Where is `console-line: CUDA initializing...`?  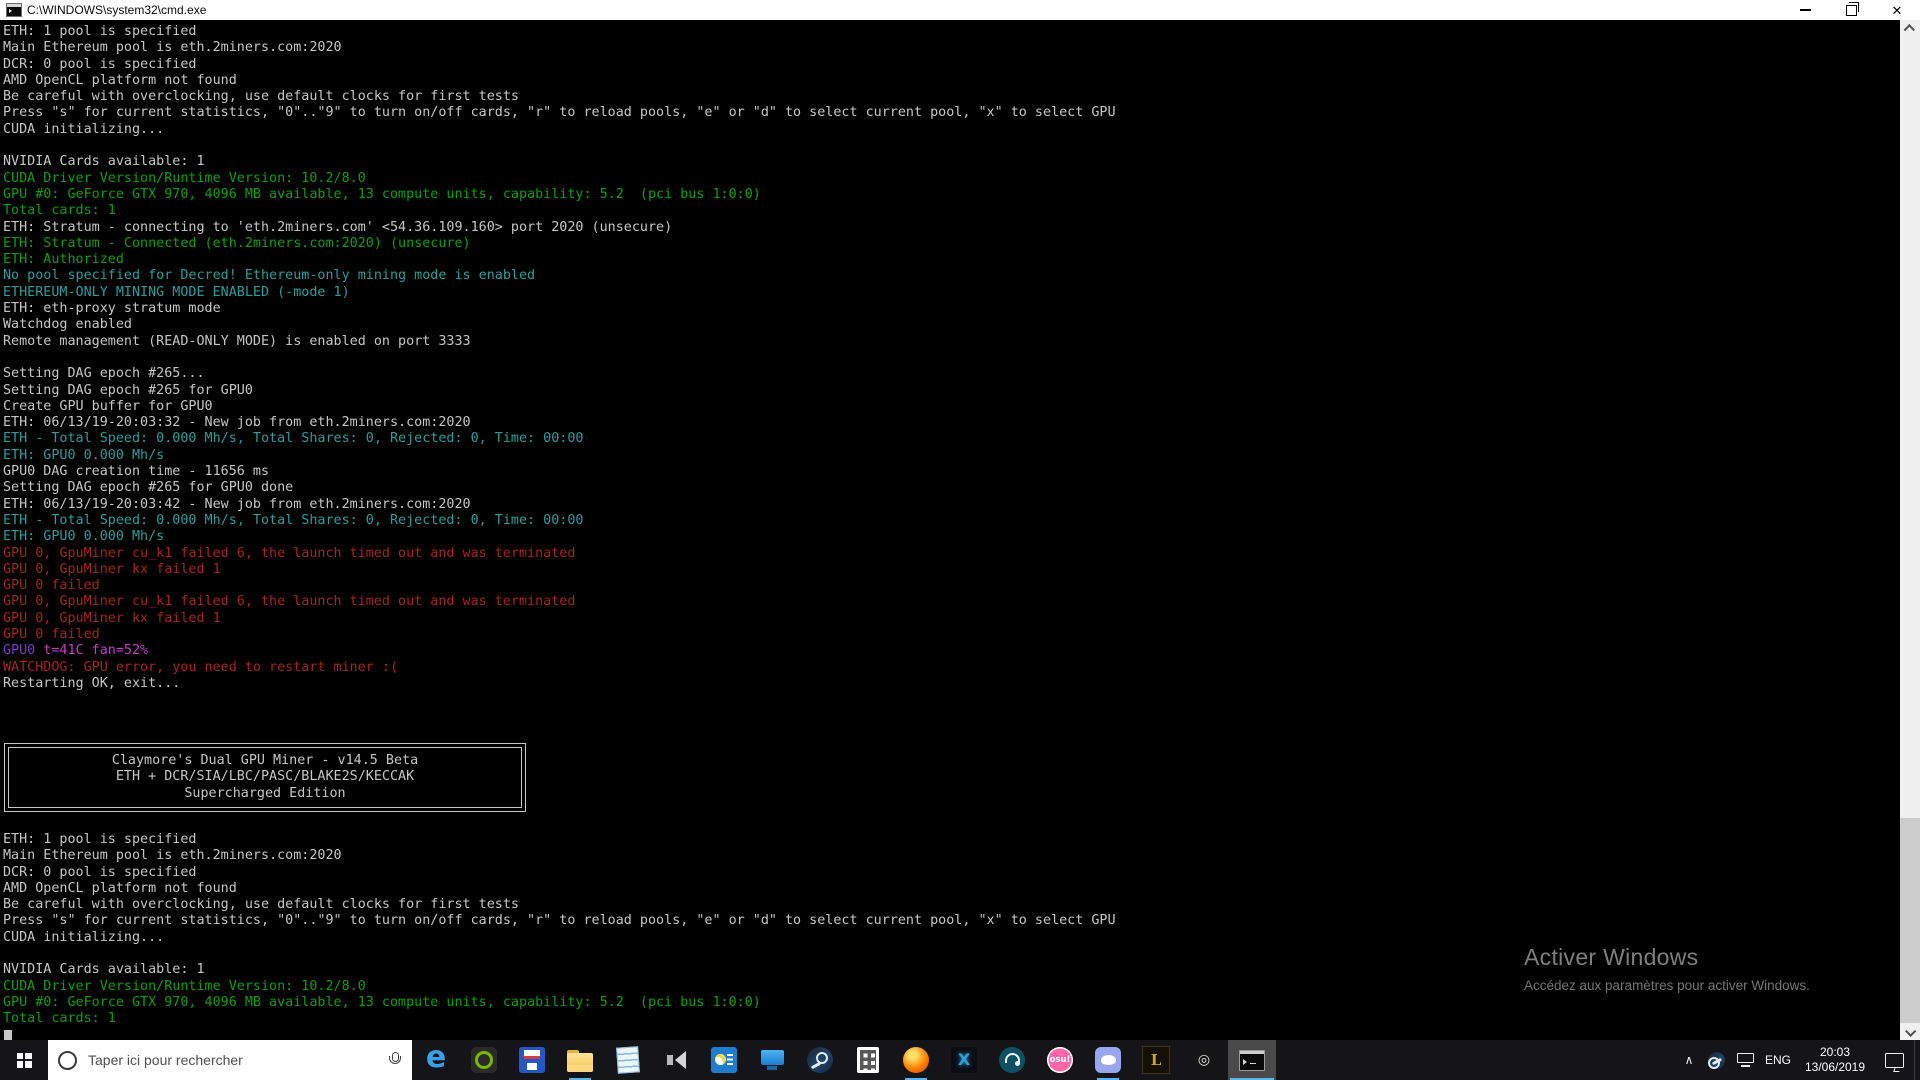 console-line: CUDA initializing... is located at coordinates (84, 129).